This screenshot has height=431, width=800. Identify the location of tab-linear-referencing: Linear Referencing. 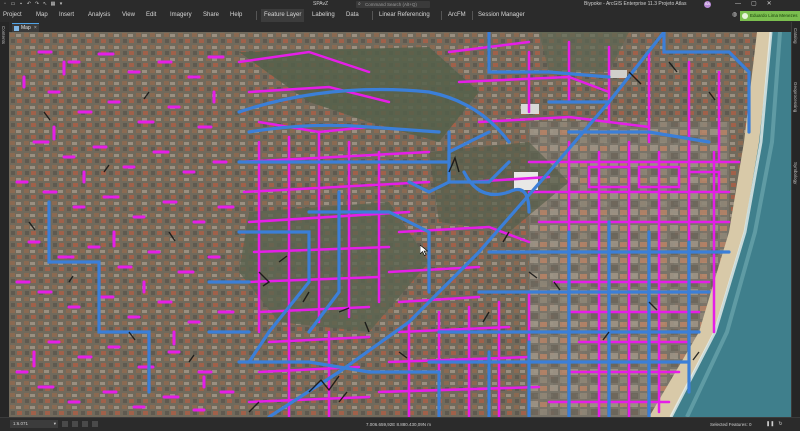
(404, 15).